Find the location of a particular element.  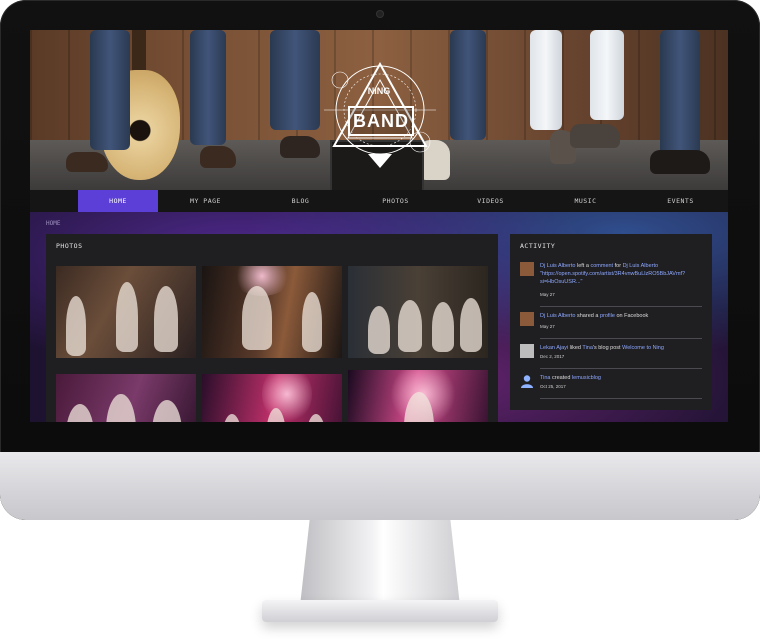

logo-title: BAND is located at coordinates (381, 121).